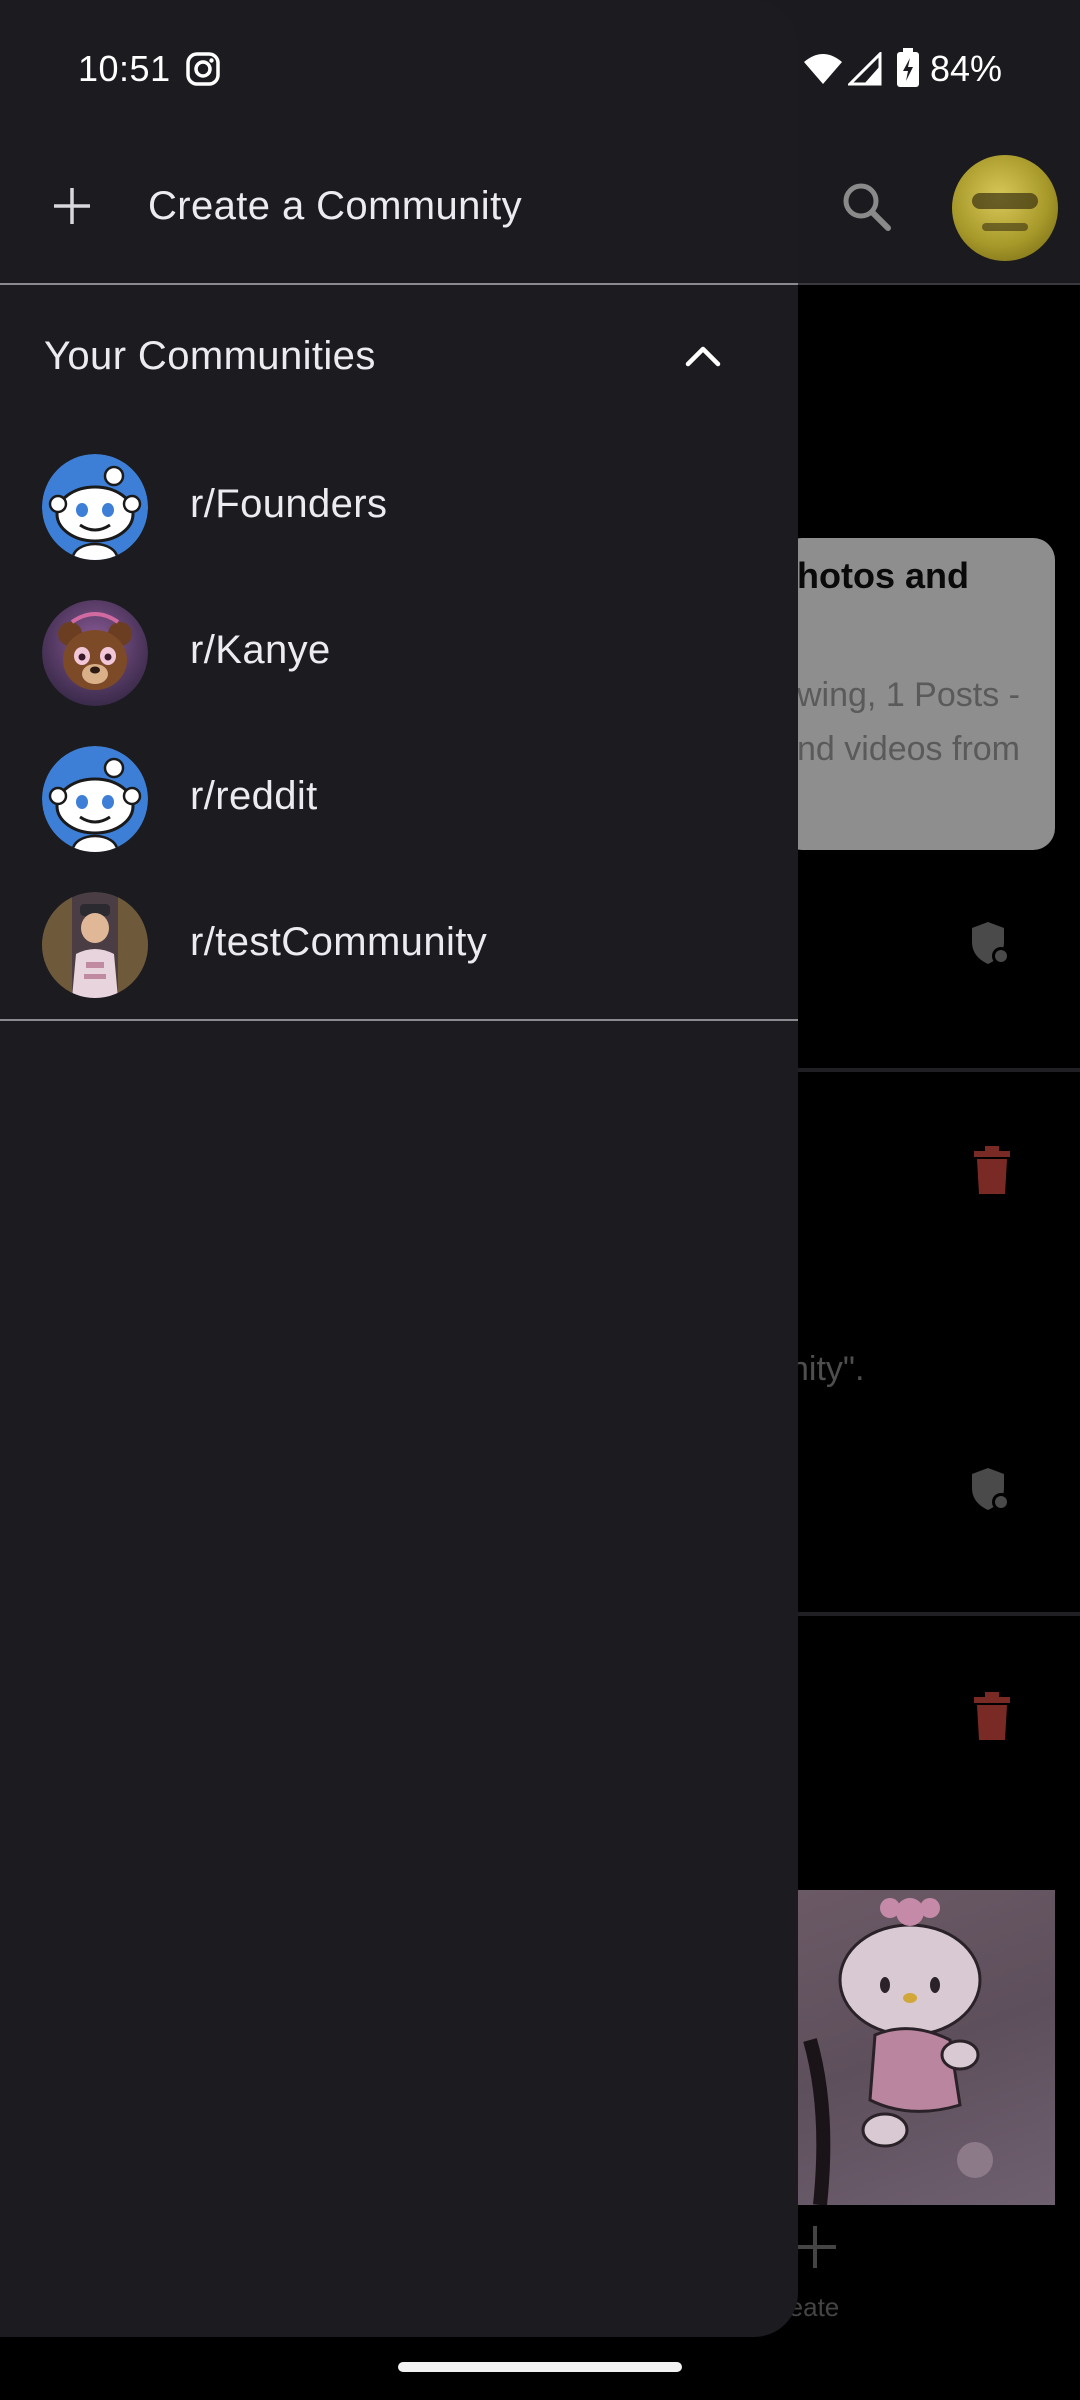  Describe the element at coordinates (254, 796) in the screenshot. I see `community-label: r/reddit` at that location.